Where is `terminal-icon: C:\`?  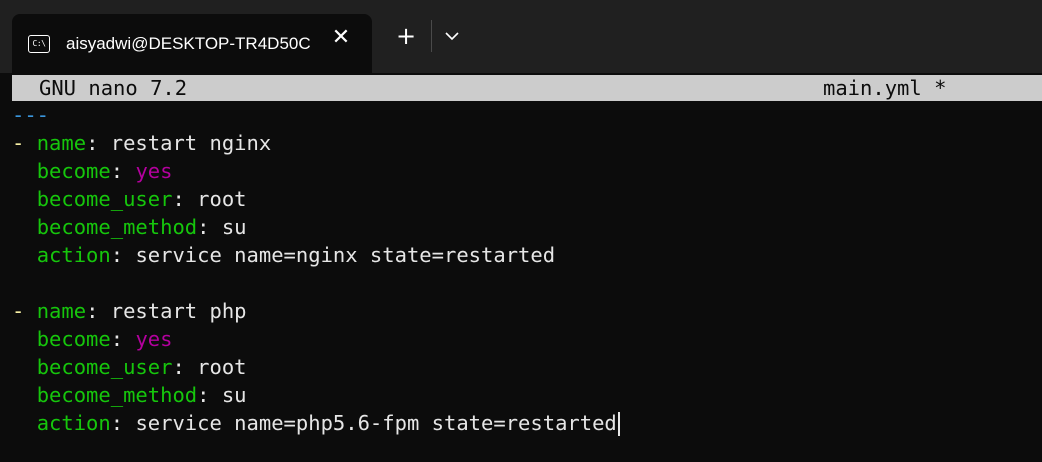 terminal-icon: C:\ is located at coordinates (39, 43).